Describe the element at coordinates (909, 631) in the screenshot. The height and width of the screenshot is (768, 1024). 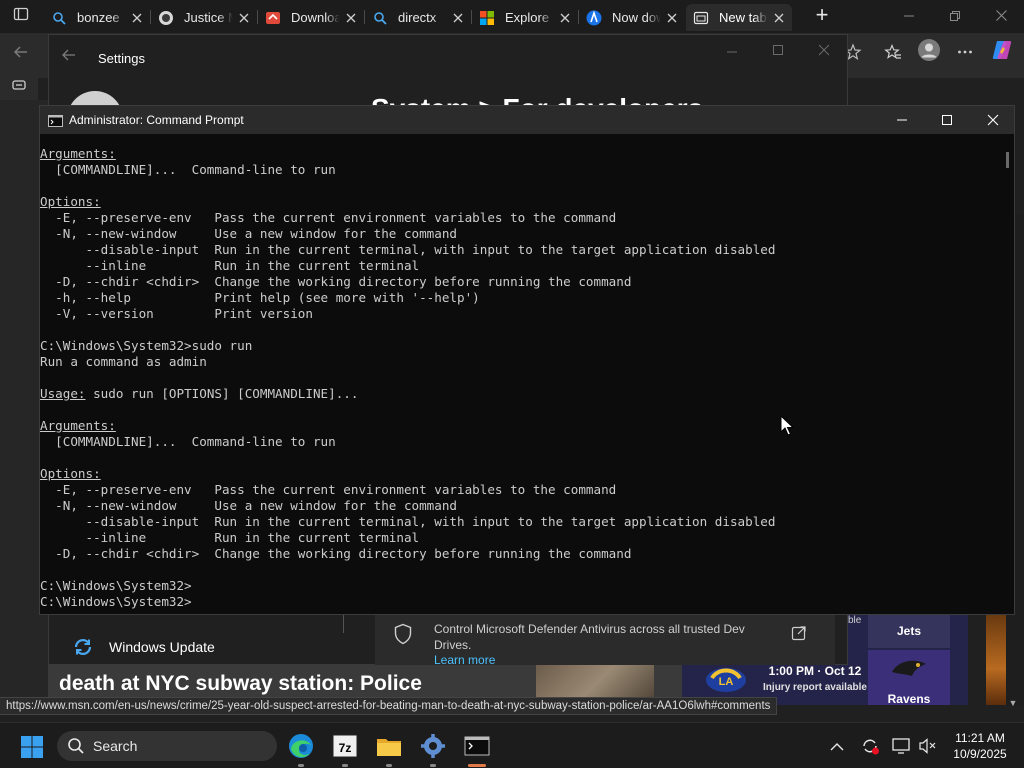
I see `team-jets: Jets` at that location.